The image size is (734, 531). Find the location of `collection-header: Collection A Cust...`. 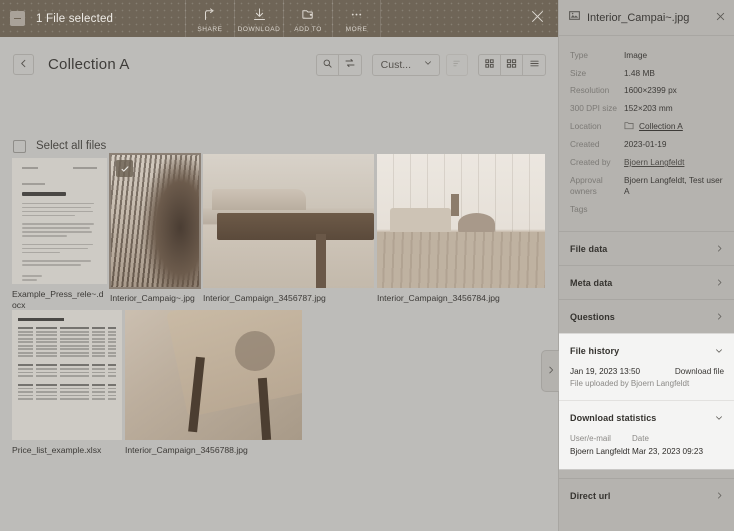

collection-header: Collection A Cust... is located at coordinates (279, 64).